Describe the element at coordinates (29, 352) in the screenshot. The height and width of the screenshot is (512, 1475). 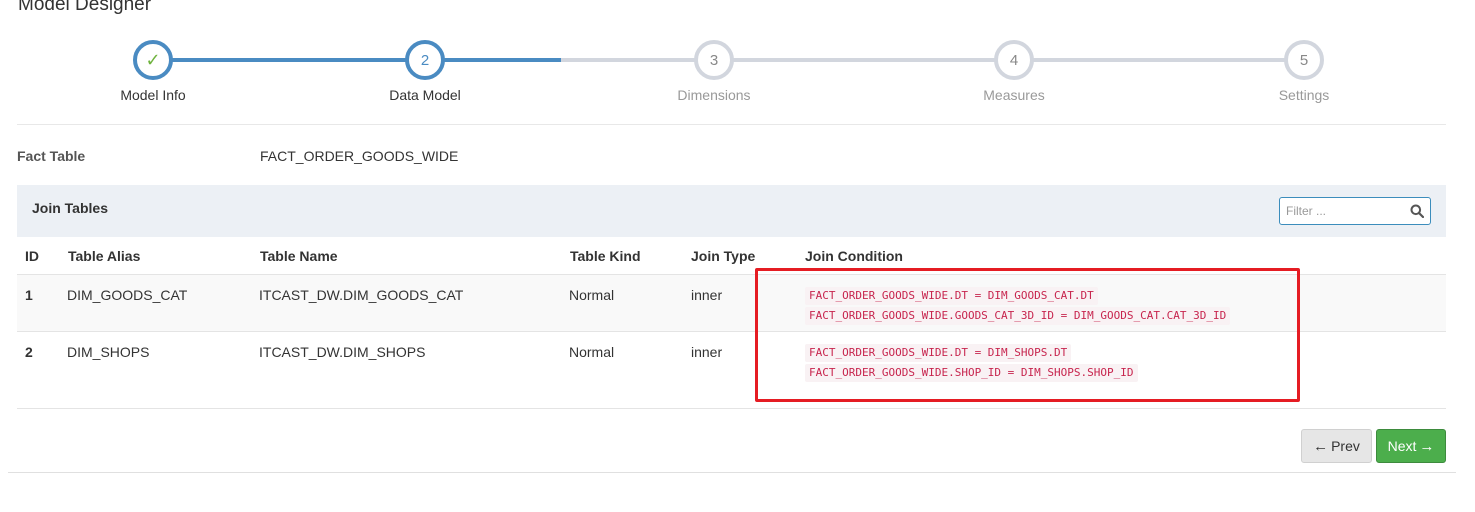
I see `row-id: 2` at that location.